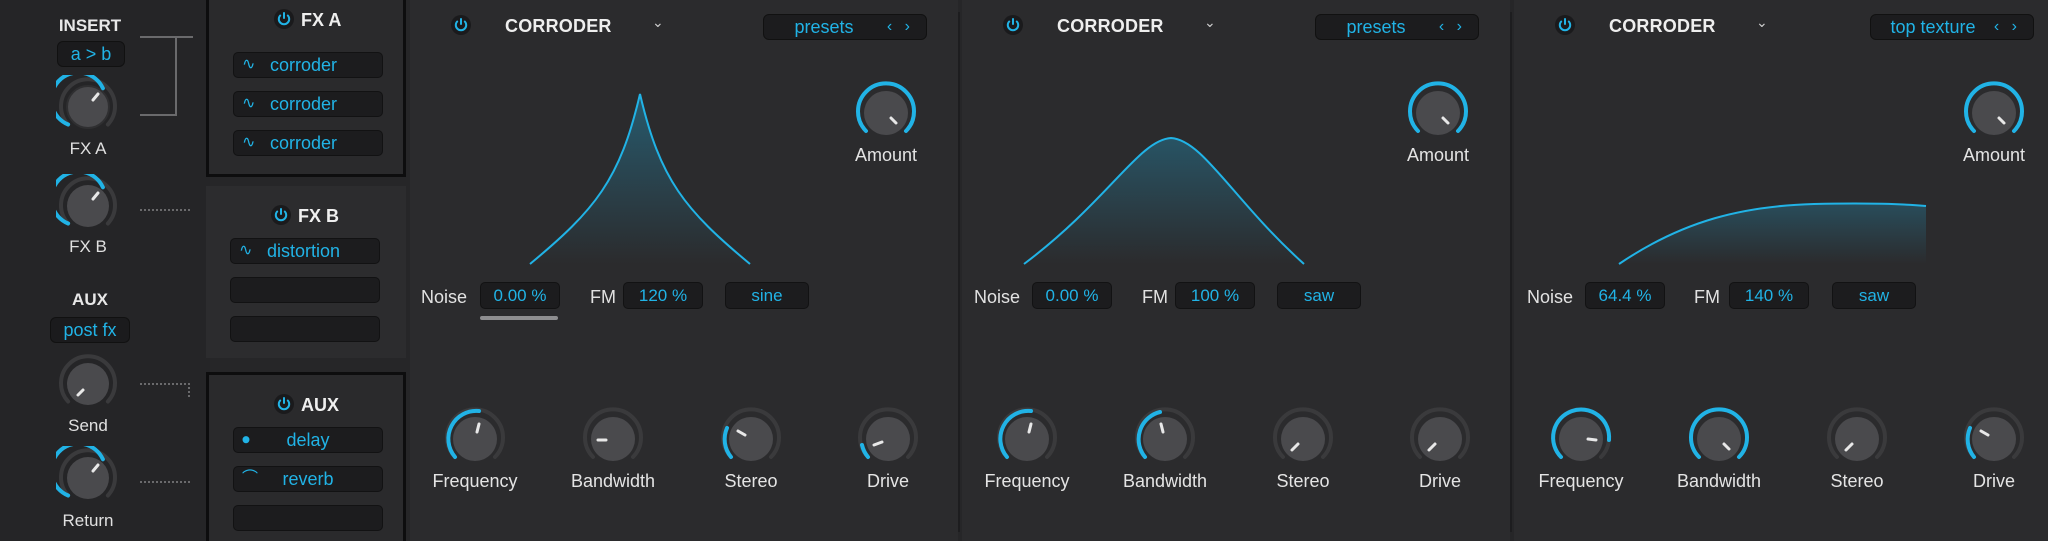 This screenshot has height=541, width=2048. I want to click on fx-b-item-1: ∿ distortion, so click(305, 251).